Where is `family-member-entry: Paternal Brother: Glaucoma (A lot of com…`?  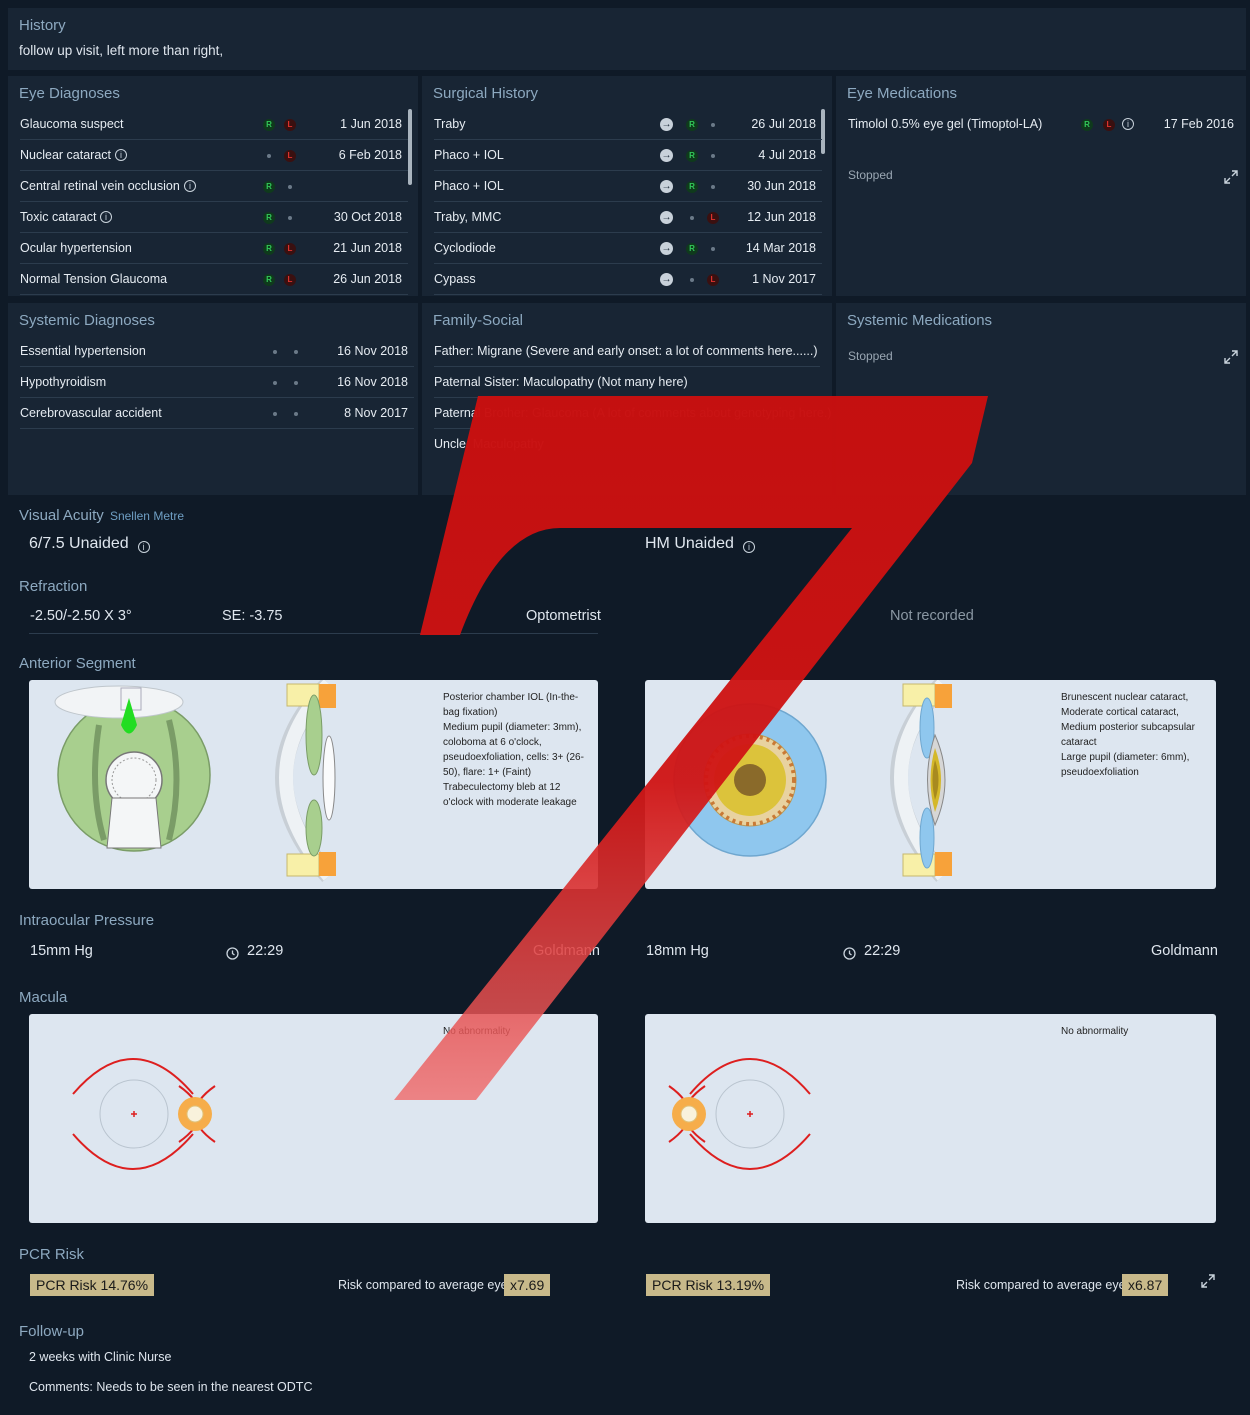
family-member-entry: Paternal Brother: Glaucoma (A lot of com… is located at coordinates (632, 413).